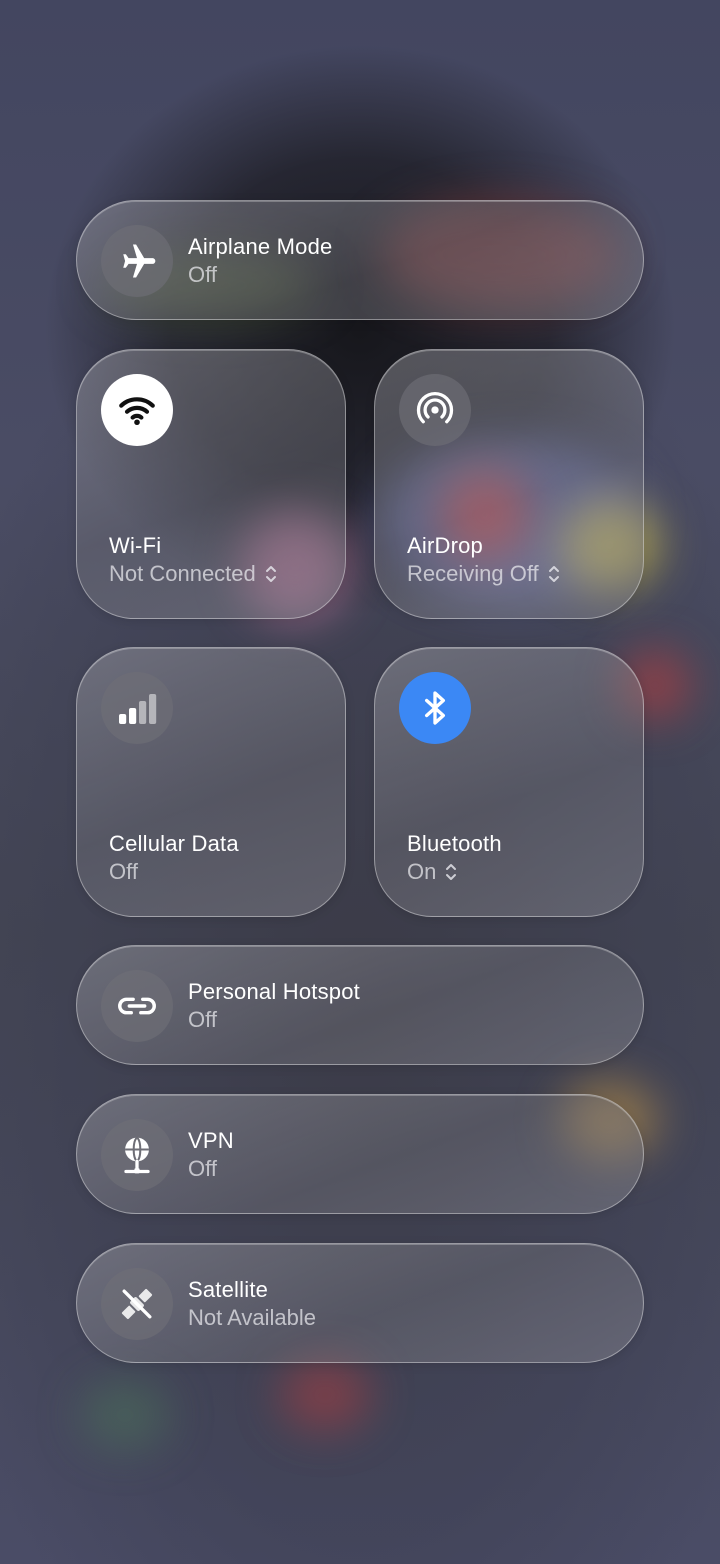  What do you see at coordinates (445, 545) in the screenshot?
I see `airdrop-label: AirDrop` at bounding box center [445, 545].